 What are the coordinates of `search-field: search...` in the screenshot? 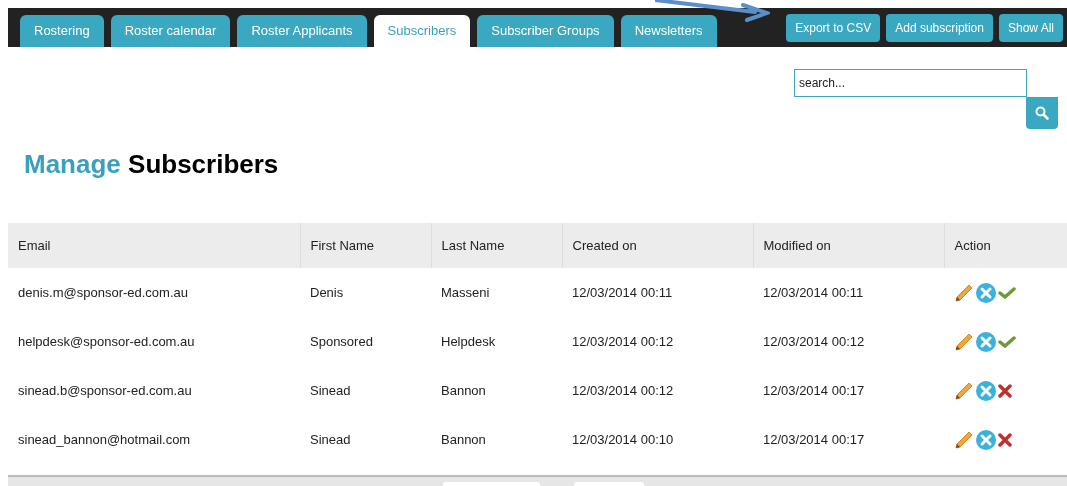 It's located at (910, 83).